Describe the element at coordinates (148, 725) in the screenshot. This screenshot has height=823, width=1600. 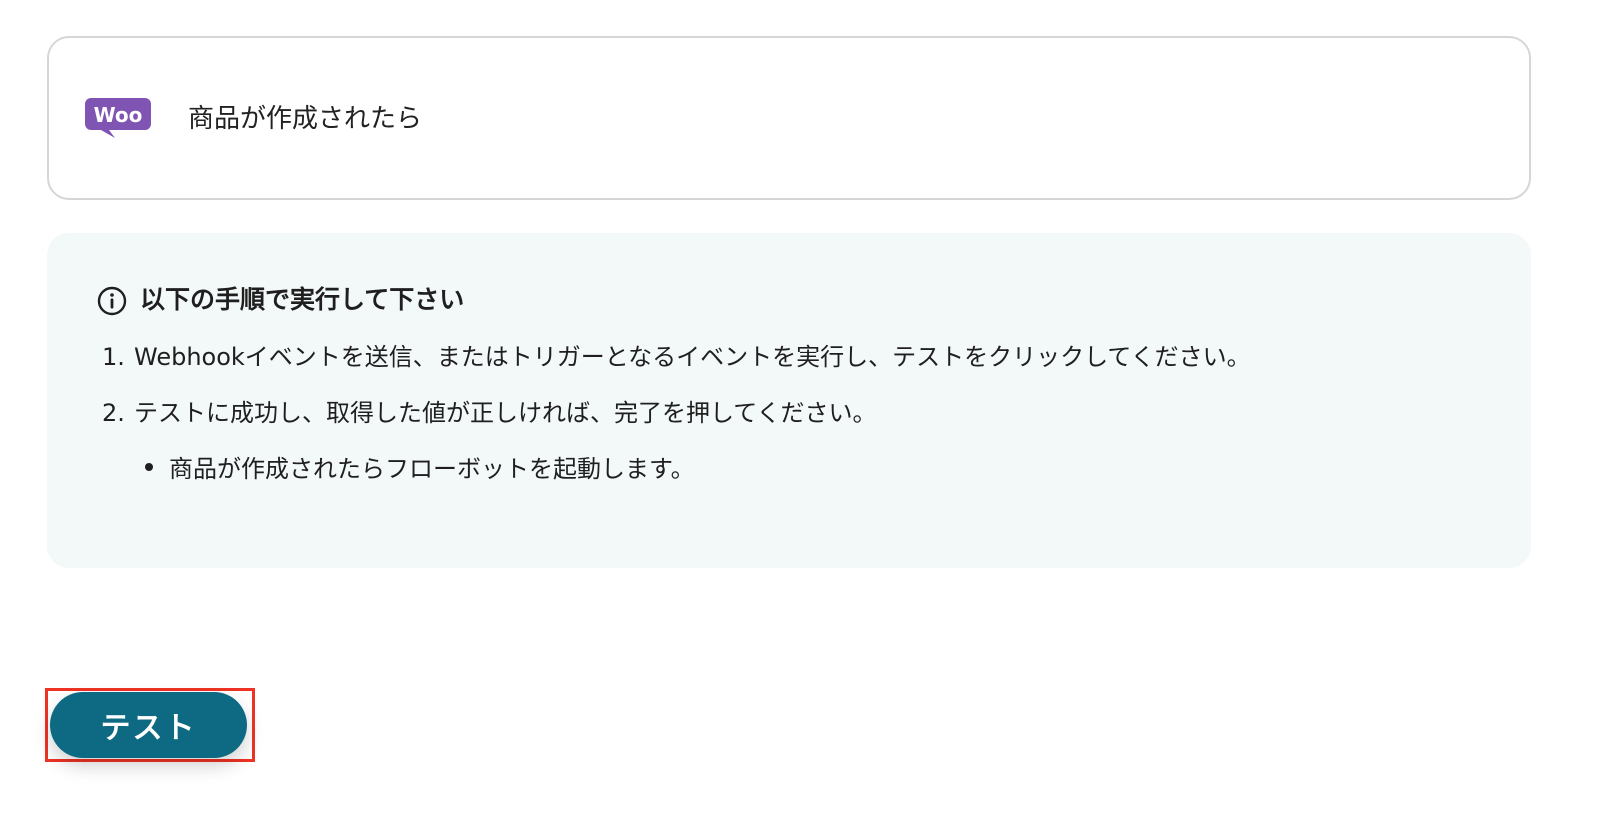
I see `test-button: テスト` at that location.